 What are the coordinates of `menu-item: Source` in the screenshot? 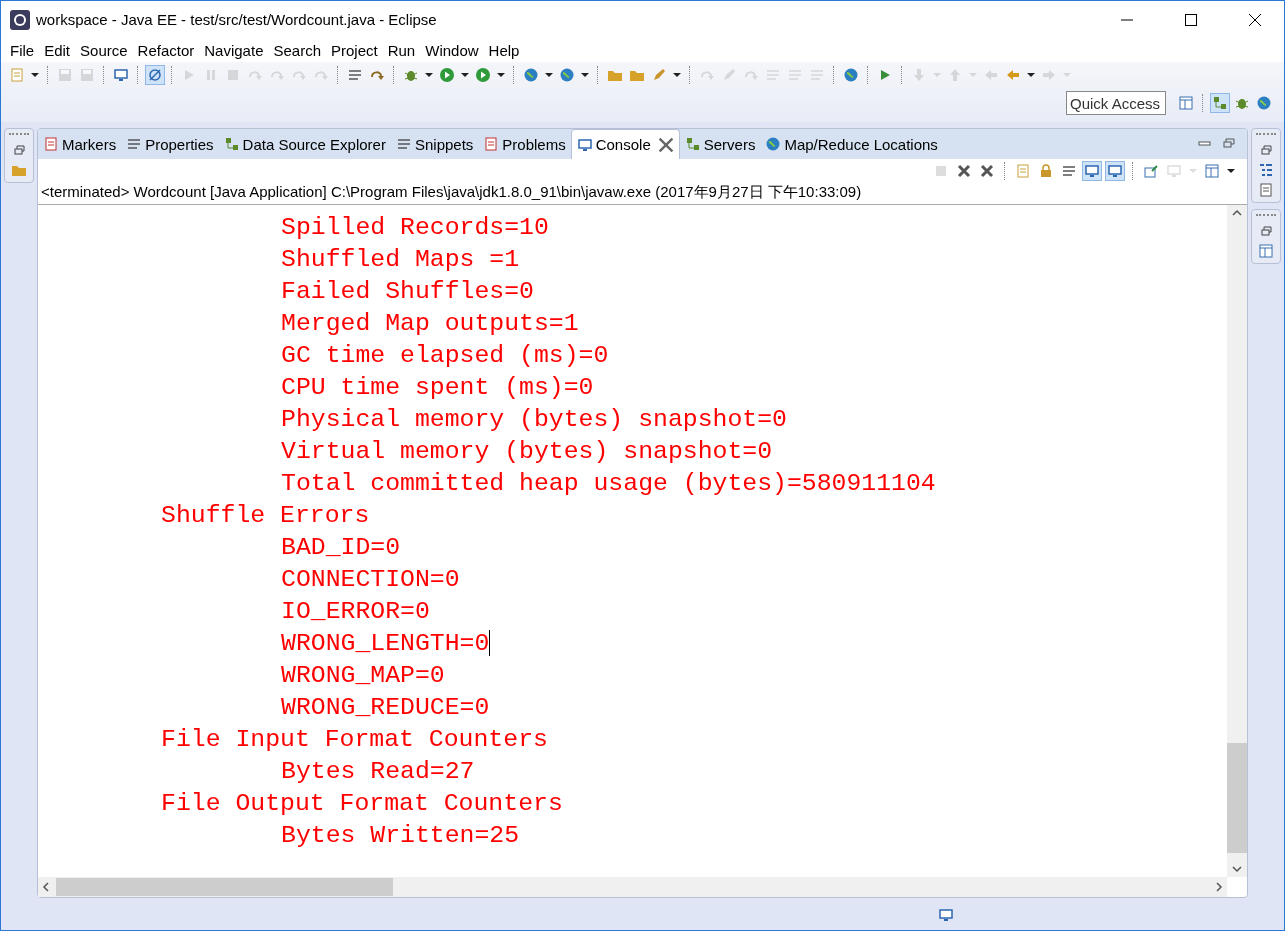 It's located at (104, 50).